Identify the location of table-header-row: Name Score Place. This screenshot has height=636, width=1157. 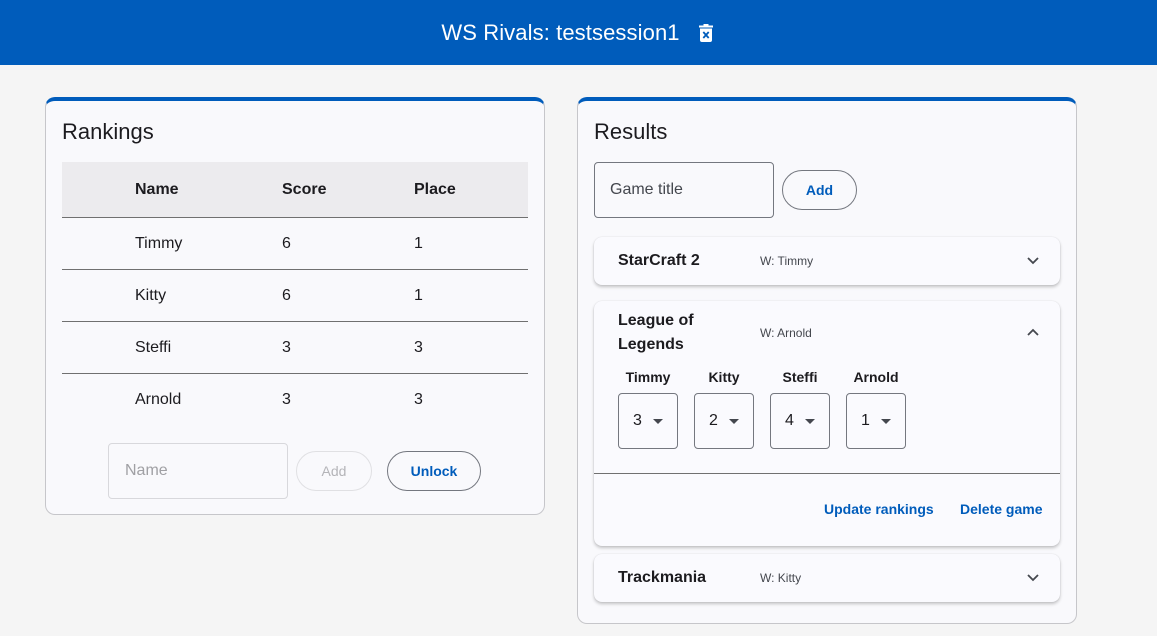
(295, 190).